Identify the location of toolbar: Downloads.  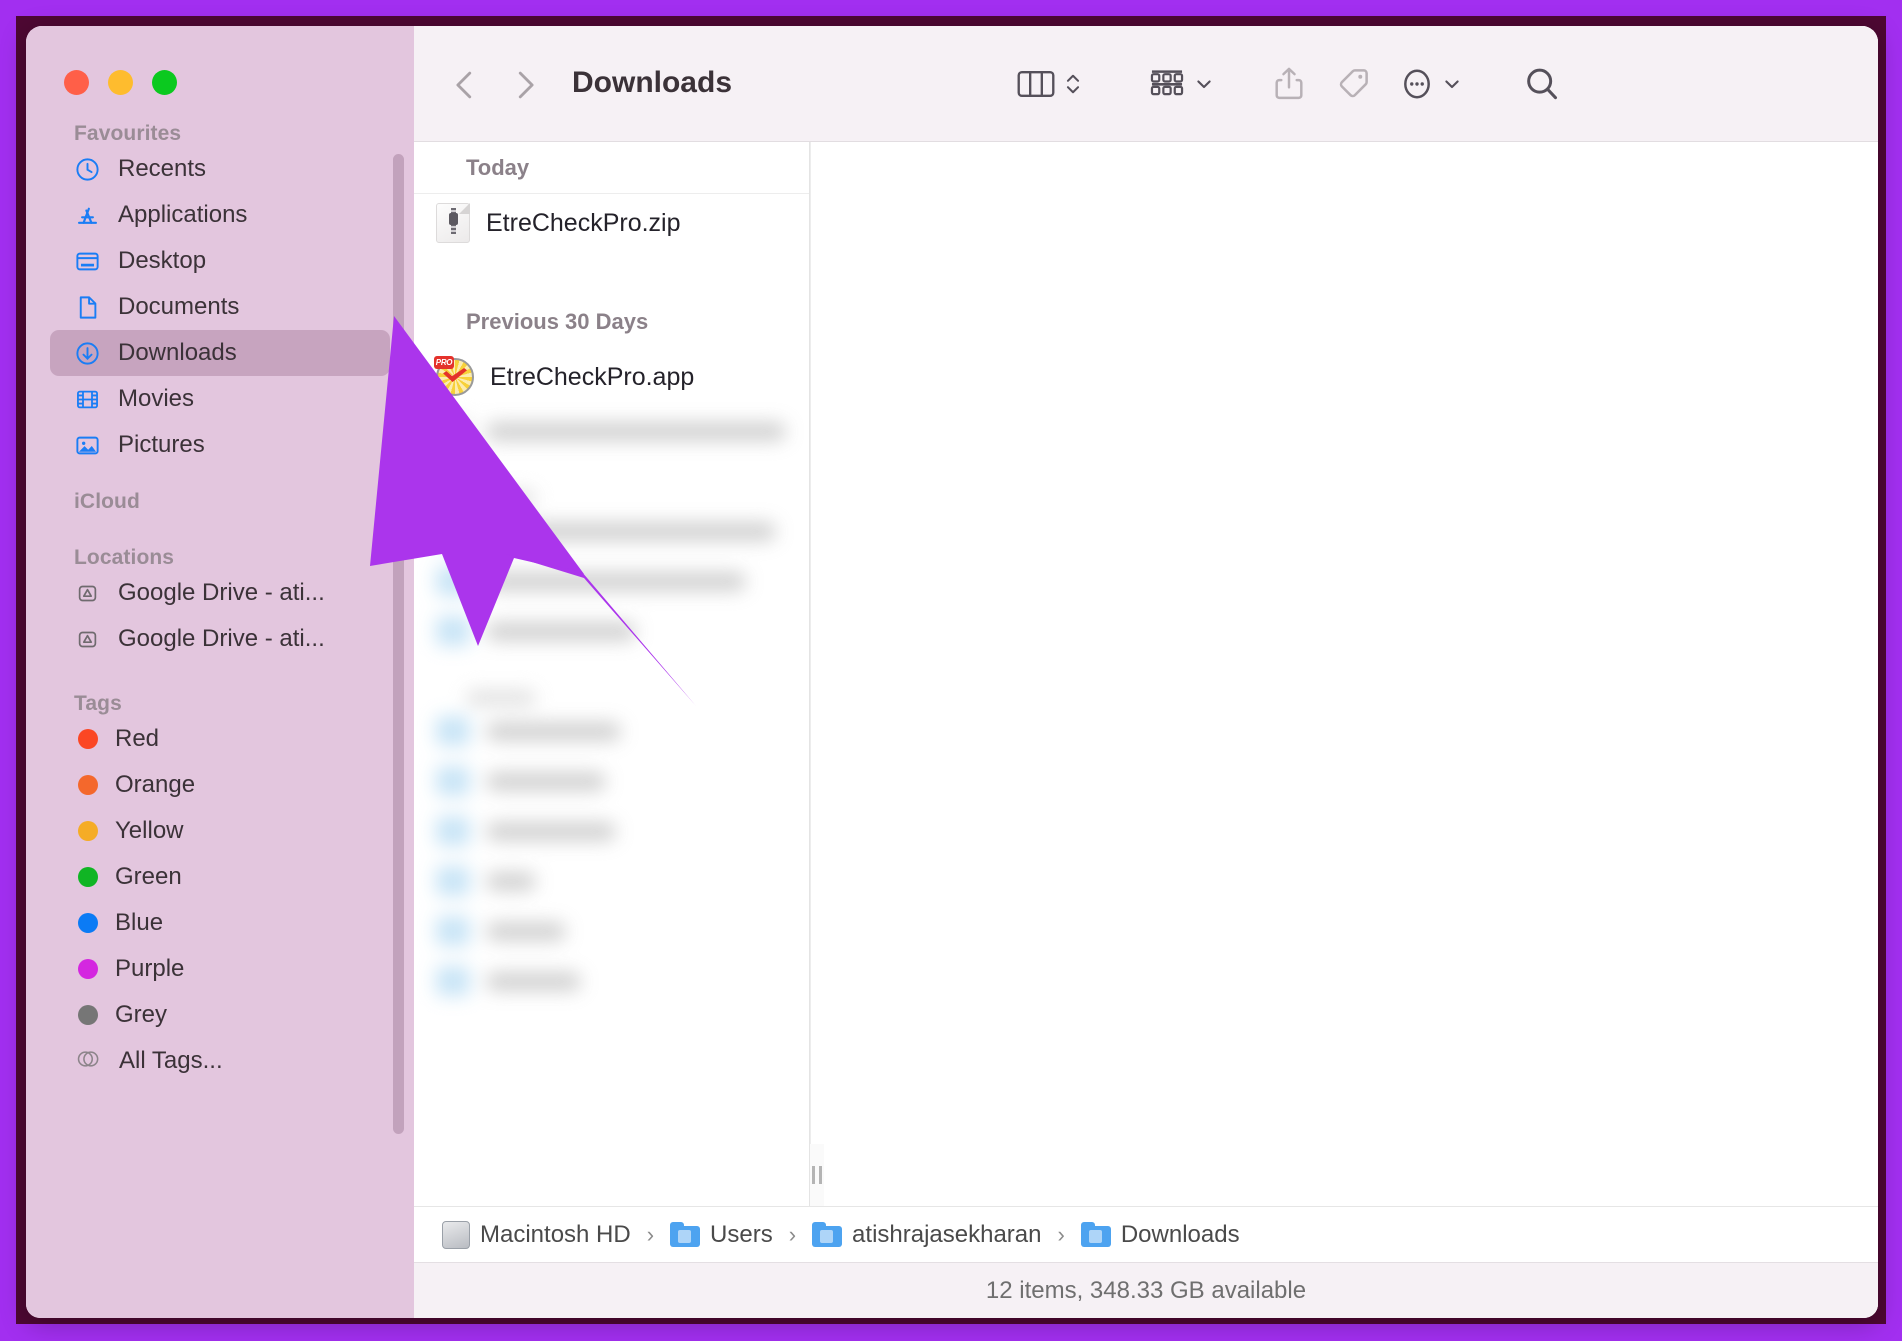
(1146, 84).